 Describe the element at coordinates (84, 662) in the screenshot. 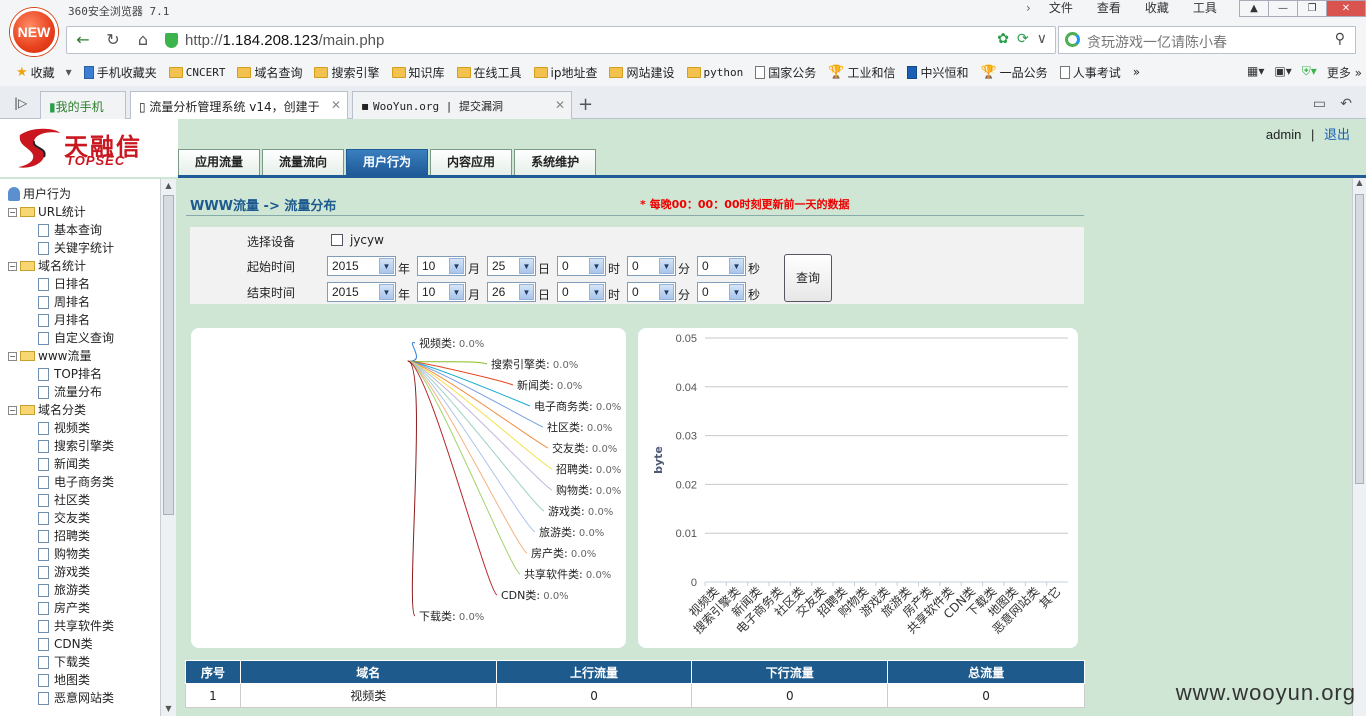

I see `tree-item: 下载类` at that location.